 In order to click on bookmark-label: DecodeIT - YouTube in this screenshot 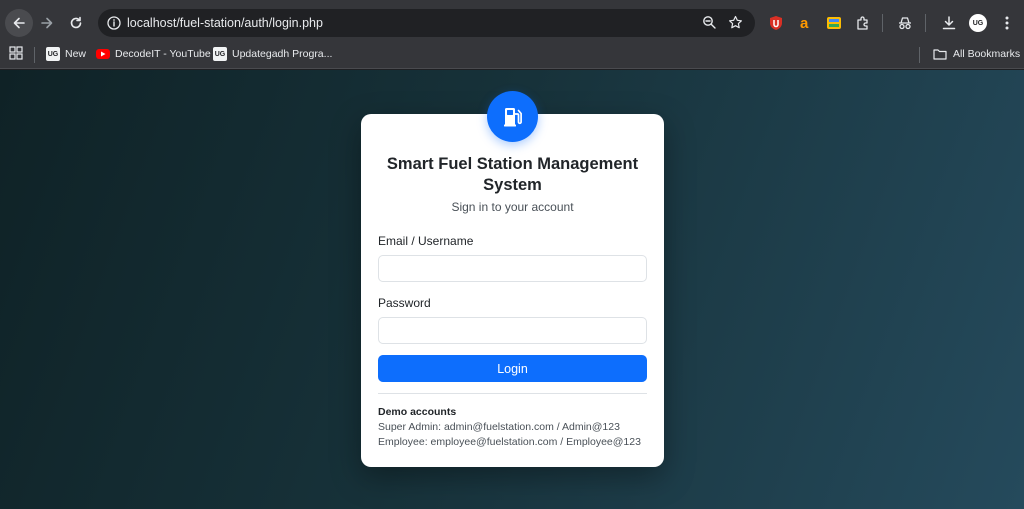, I will do `click(163, 54)`.